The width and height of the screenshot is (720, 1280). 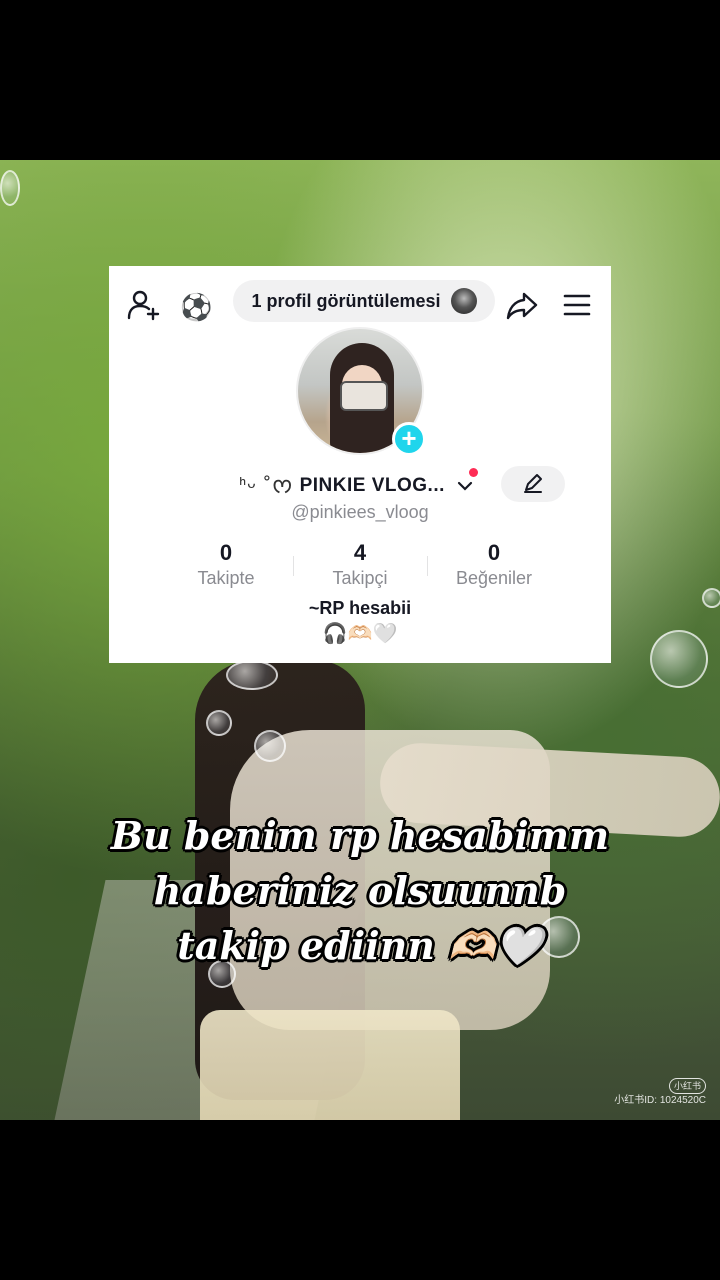 What do you see at coordinates (577, 305) in the screenshot?
I see `menu-icon` at bounding box center [577, 305].